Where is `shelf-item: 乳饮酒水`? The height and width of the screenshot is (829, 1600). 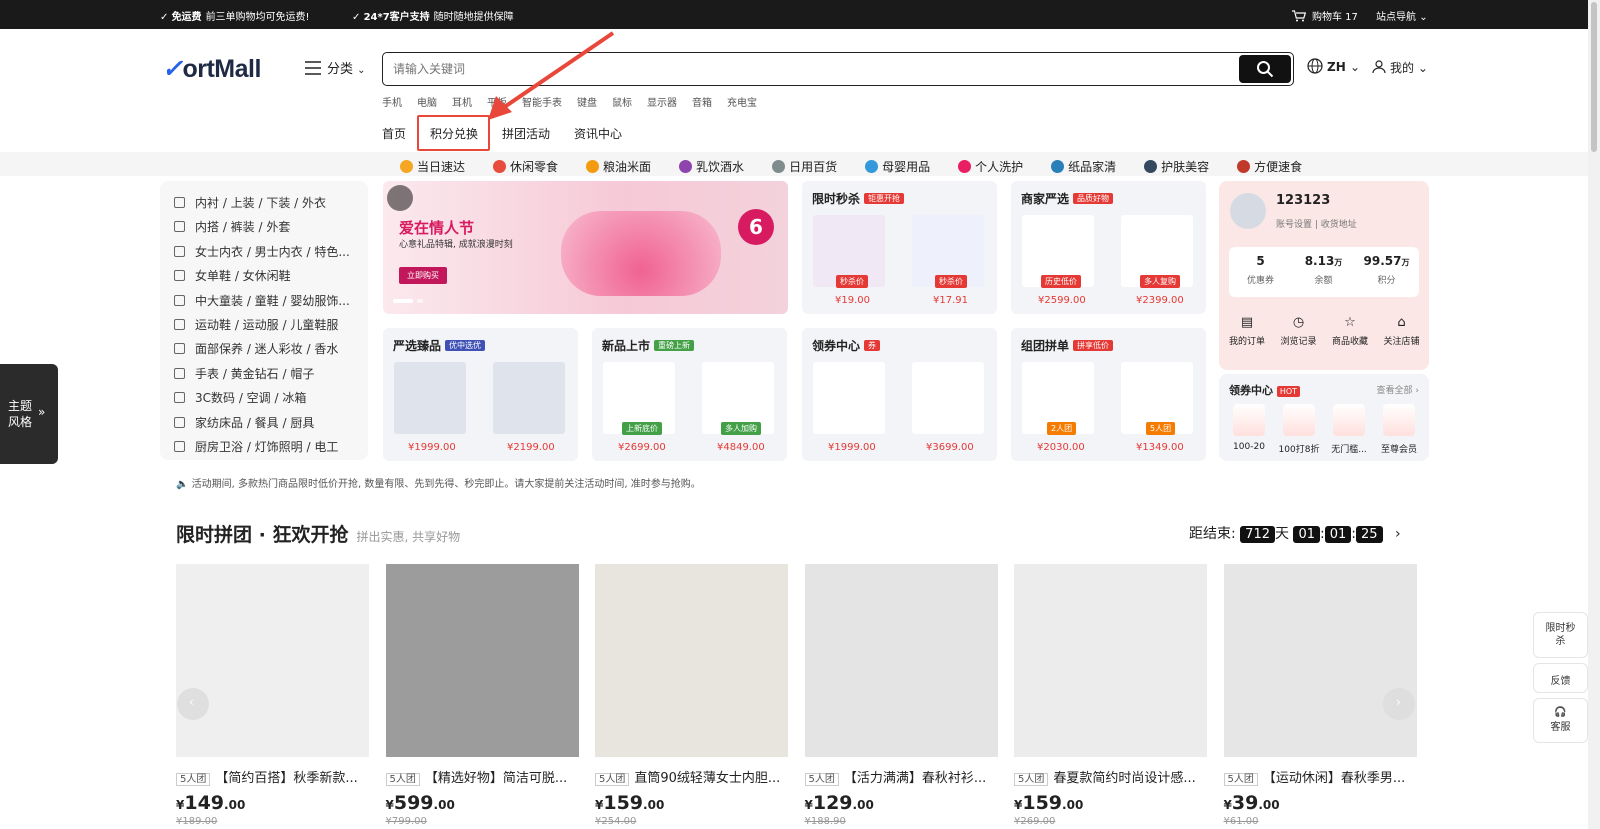 shelf-item: 乳饮酒水 is located at coordinates (718, 167).